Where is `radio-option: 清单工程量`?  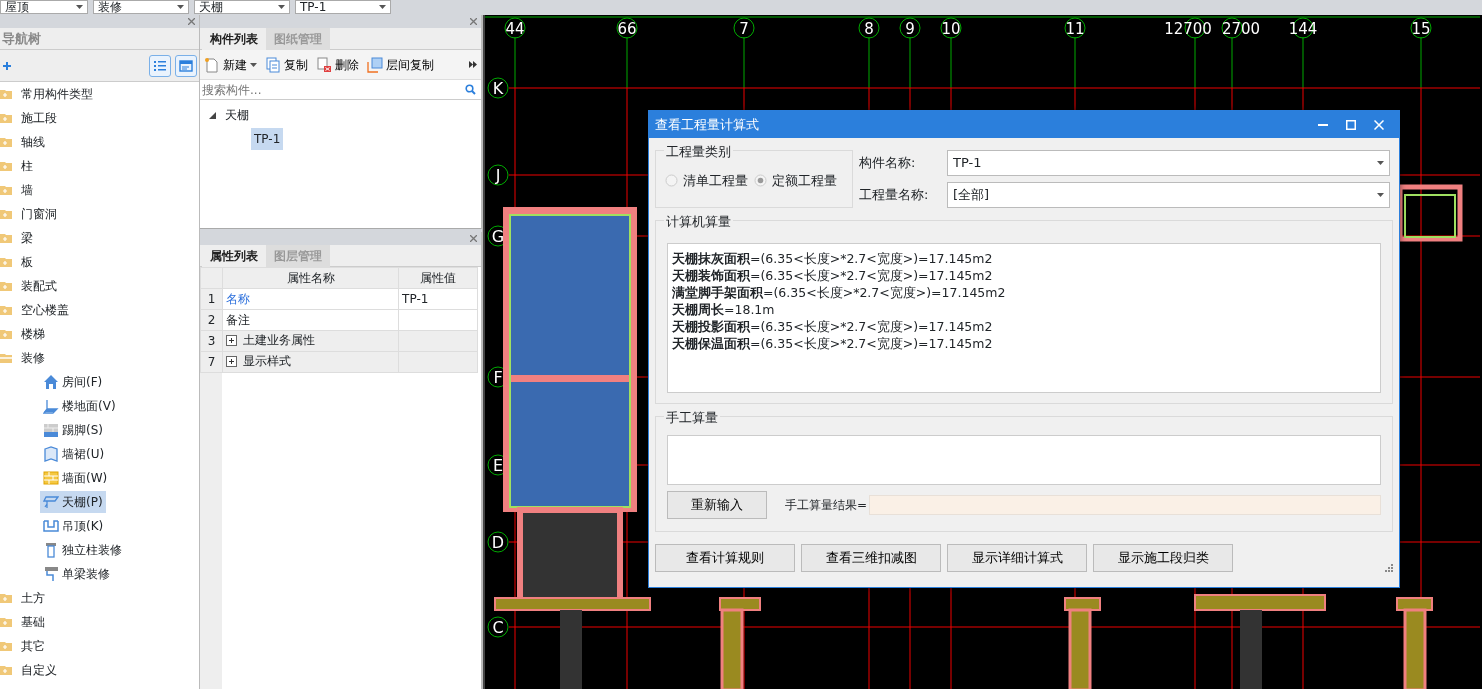
radio-option: 清单工程量 is located at coordinates (706, 181).